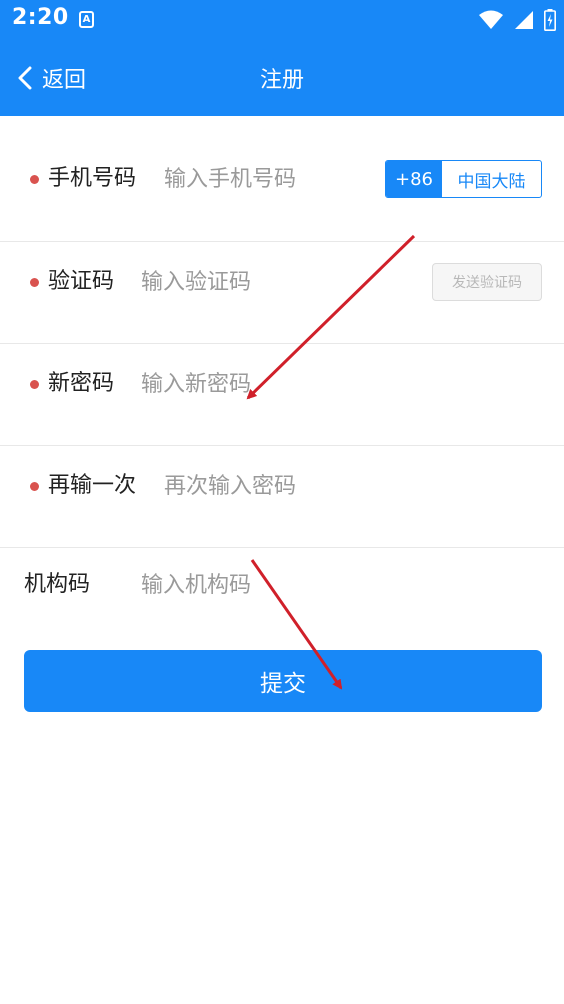 The image size is (564, 1004). I want to click on phone-label: 手机号码, so click(92, 178).